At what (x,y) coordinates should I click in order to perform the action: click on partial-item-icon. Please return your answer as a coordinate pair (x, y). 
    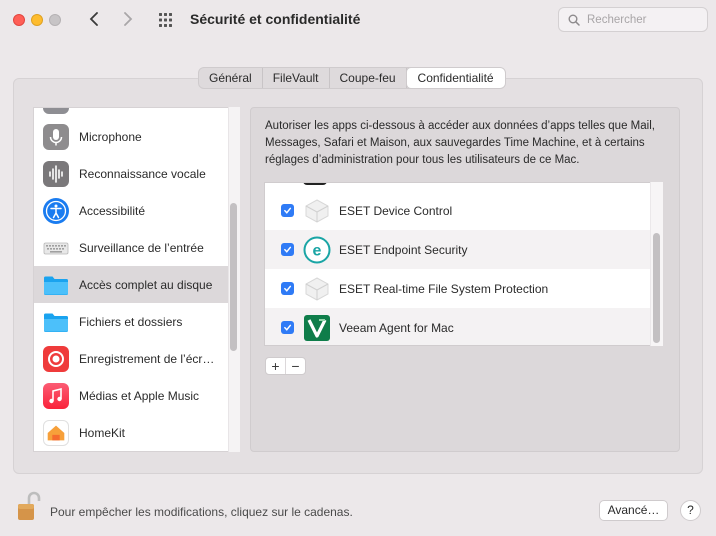
    Looking at the image, I should click on (56, 111).